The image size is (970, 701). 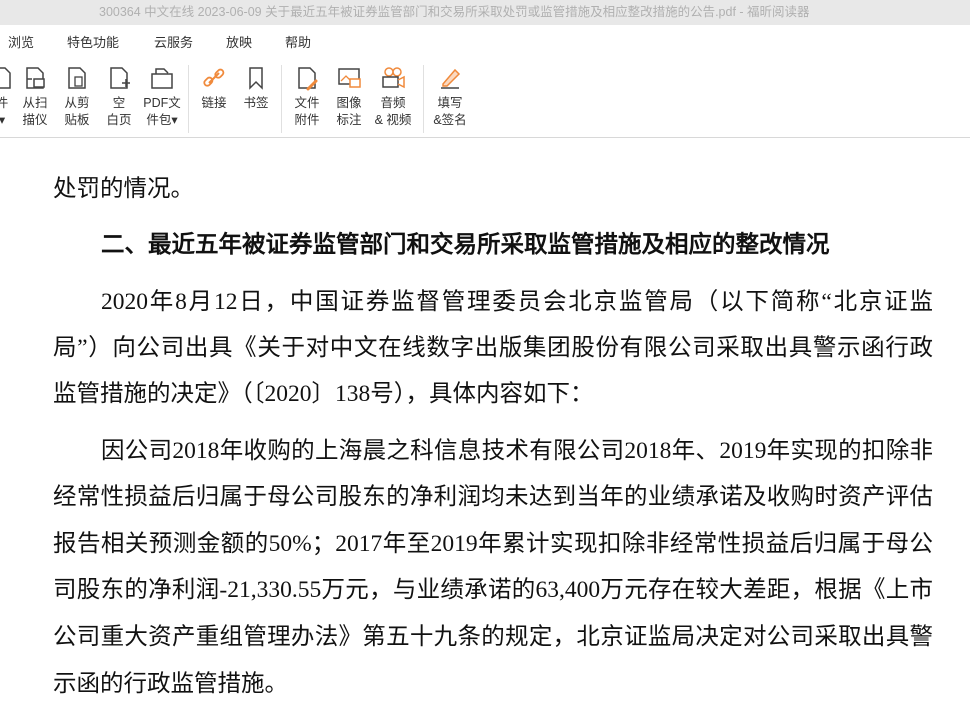 What do you see at coordinates (349, 78) in the screenshot?
I see `image-annotation-icon` at bounding box center [349, 78].